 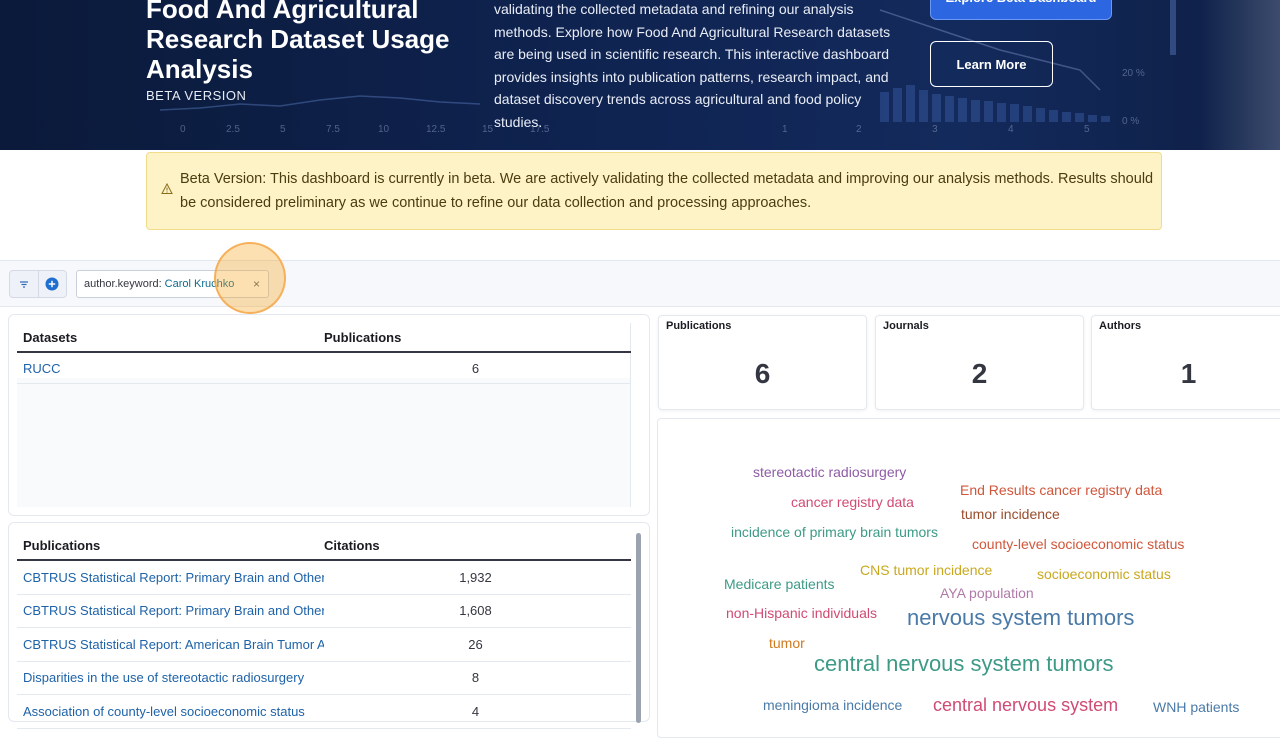 I want to click on stat-card-authors: Authors 1, so click(x=1185, y=362).